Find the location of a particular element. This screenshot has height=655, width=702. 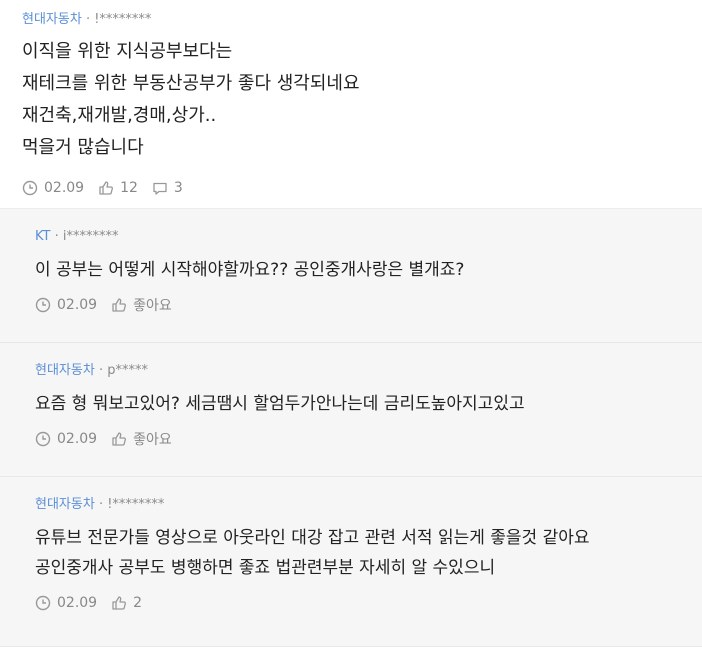

user-name: p***** is located at coordinates (127, 370).